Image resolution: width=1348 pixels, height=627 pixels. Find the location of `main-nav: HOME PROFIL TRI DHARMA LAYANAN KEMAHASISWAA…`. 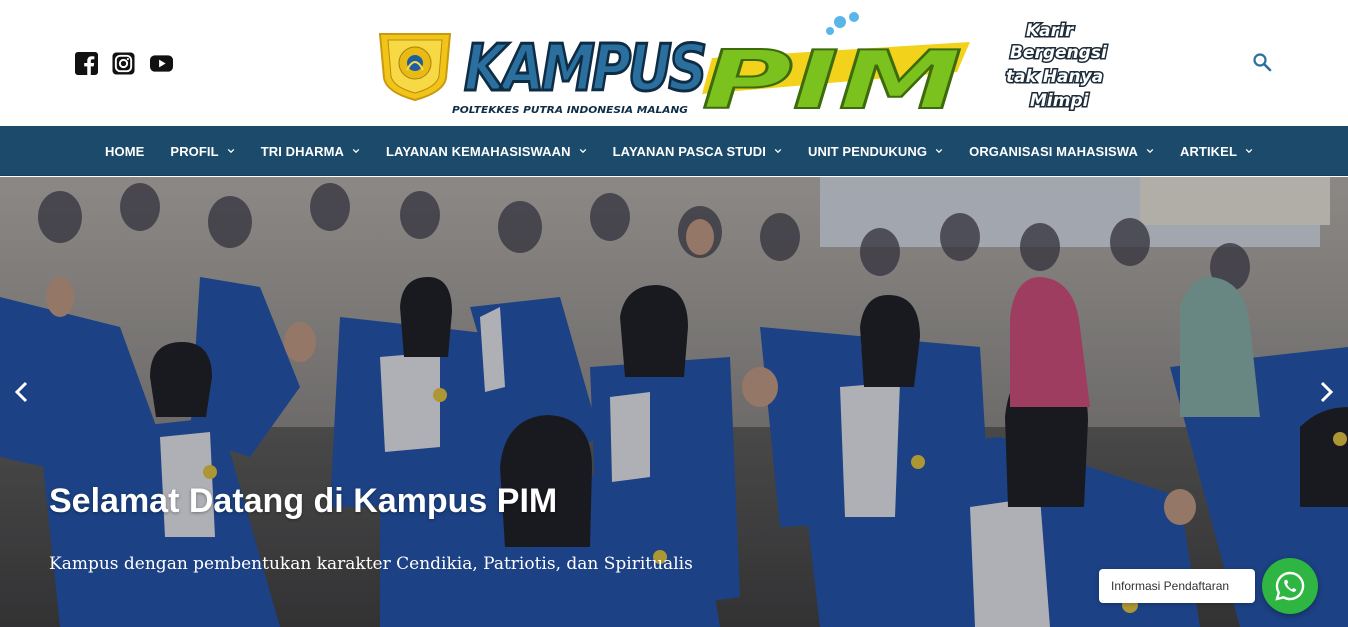

main-nav: HOME PROFIL TRI DHARMA LAYANAN KEMAHASISWAA… is located at coordinates (674, 151).